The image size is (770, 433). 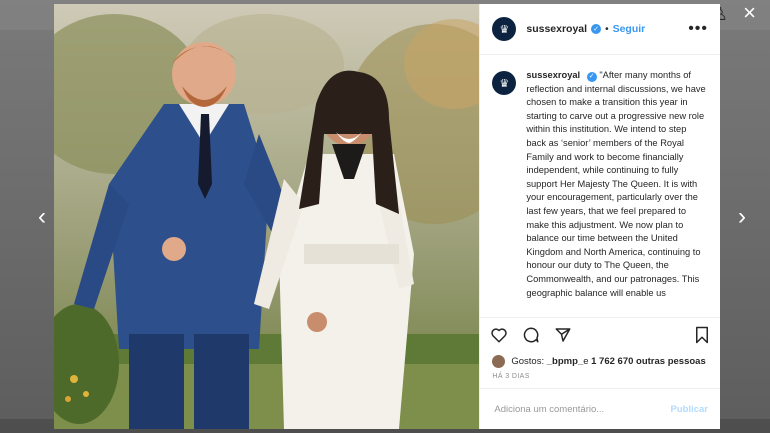 I want to click on likes-prefix: Gostos:, so click(x=528, y=361).